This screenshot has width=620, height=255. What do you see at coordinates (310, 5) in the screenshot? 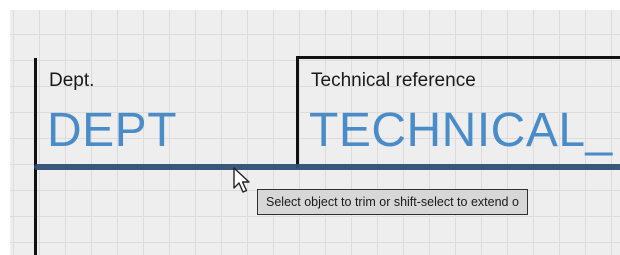
I see `canvas-top-margin` at bounding box center [310, 5].